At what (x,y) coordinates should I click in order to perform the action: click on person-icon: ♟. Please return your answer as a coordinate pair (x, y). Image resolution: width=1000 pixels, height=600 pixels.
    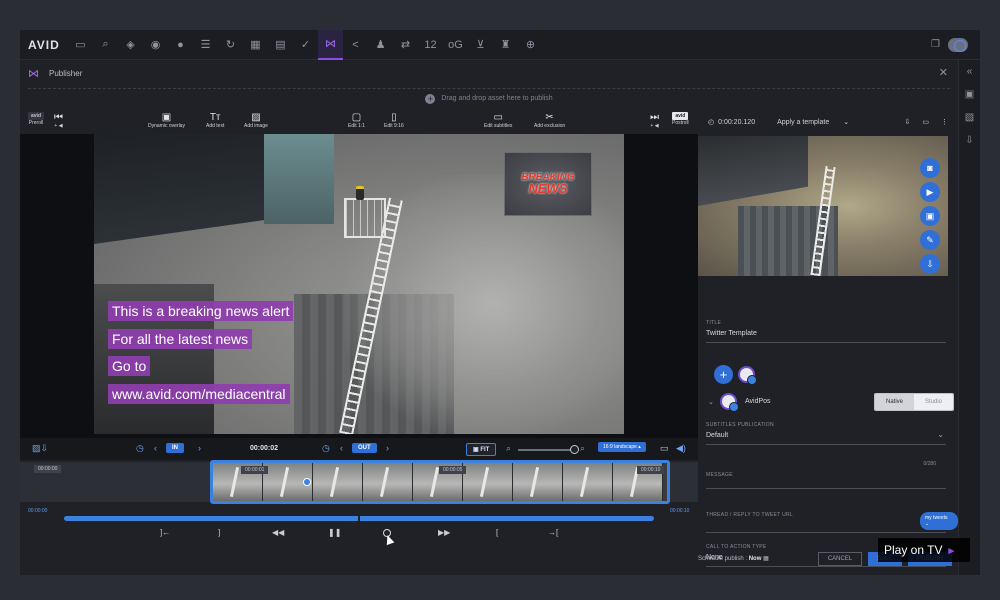
    Looking at the image, I should click on (380, 45).